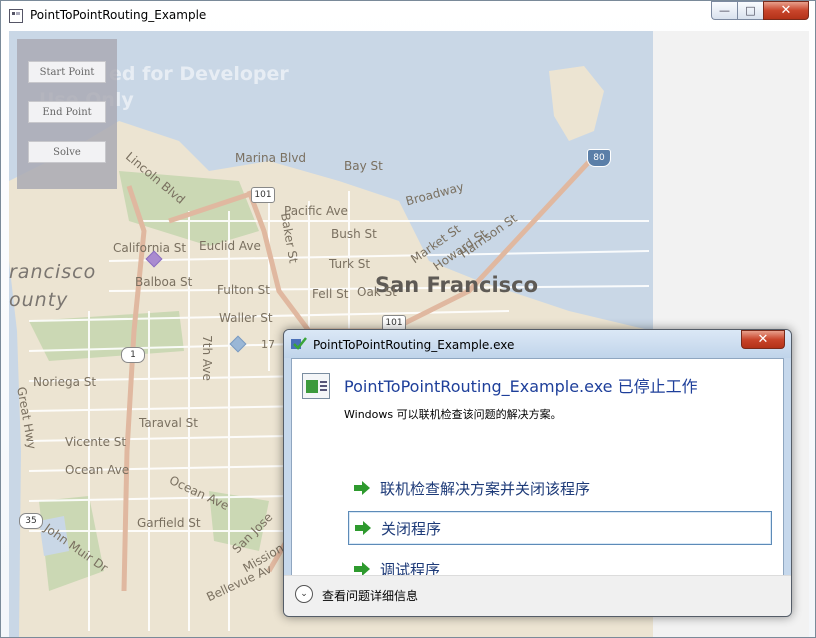  I want to click on street-label: Bush St, so click(354, 234).